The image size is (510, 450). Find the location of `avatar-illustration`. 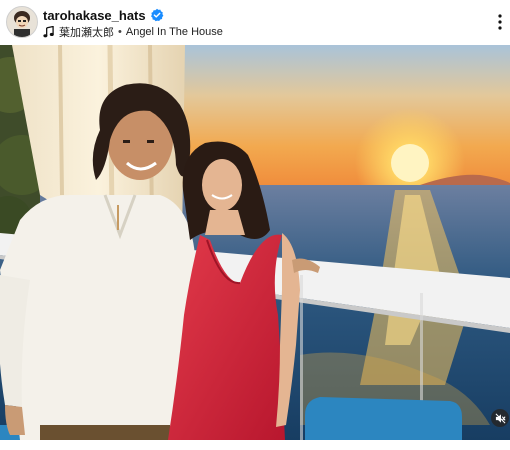

avatar-illustration is located at coordinates (22, 22).